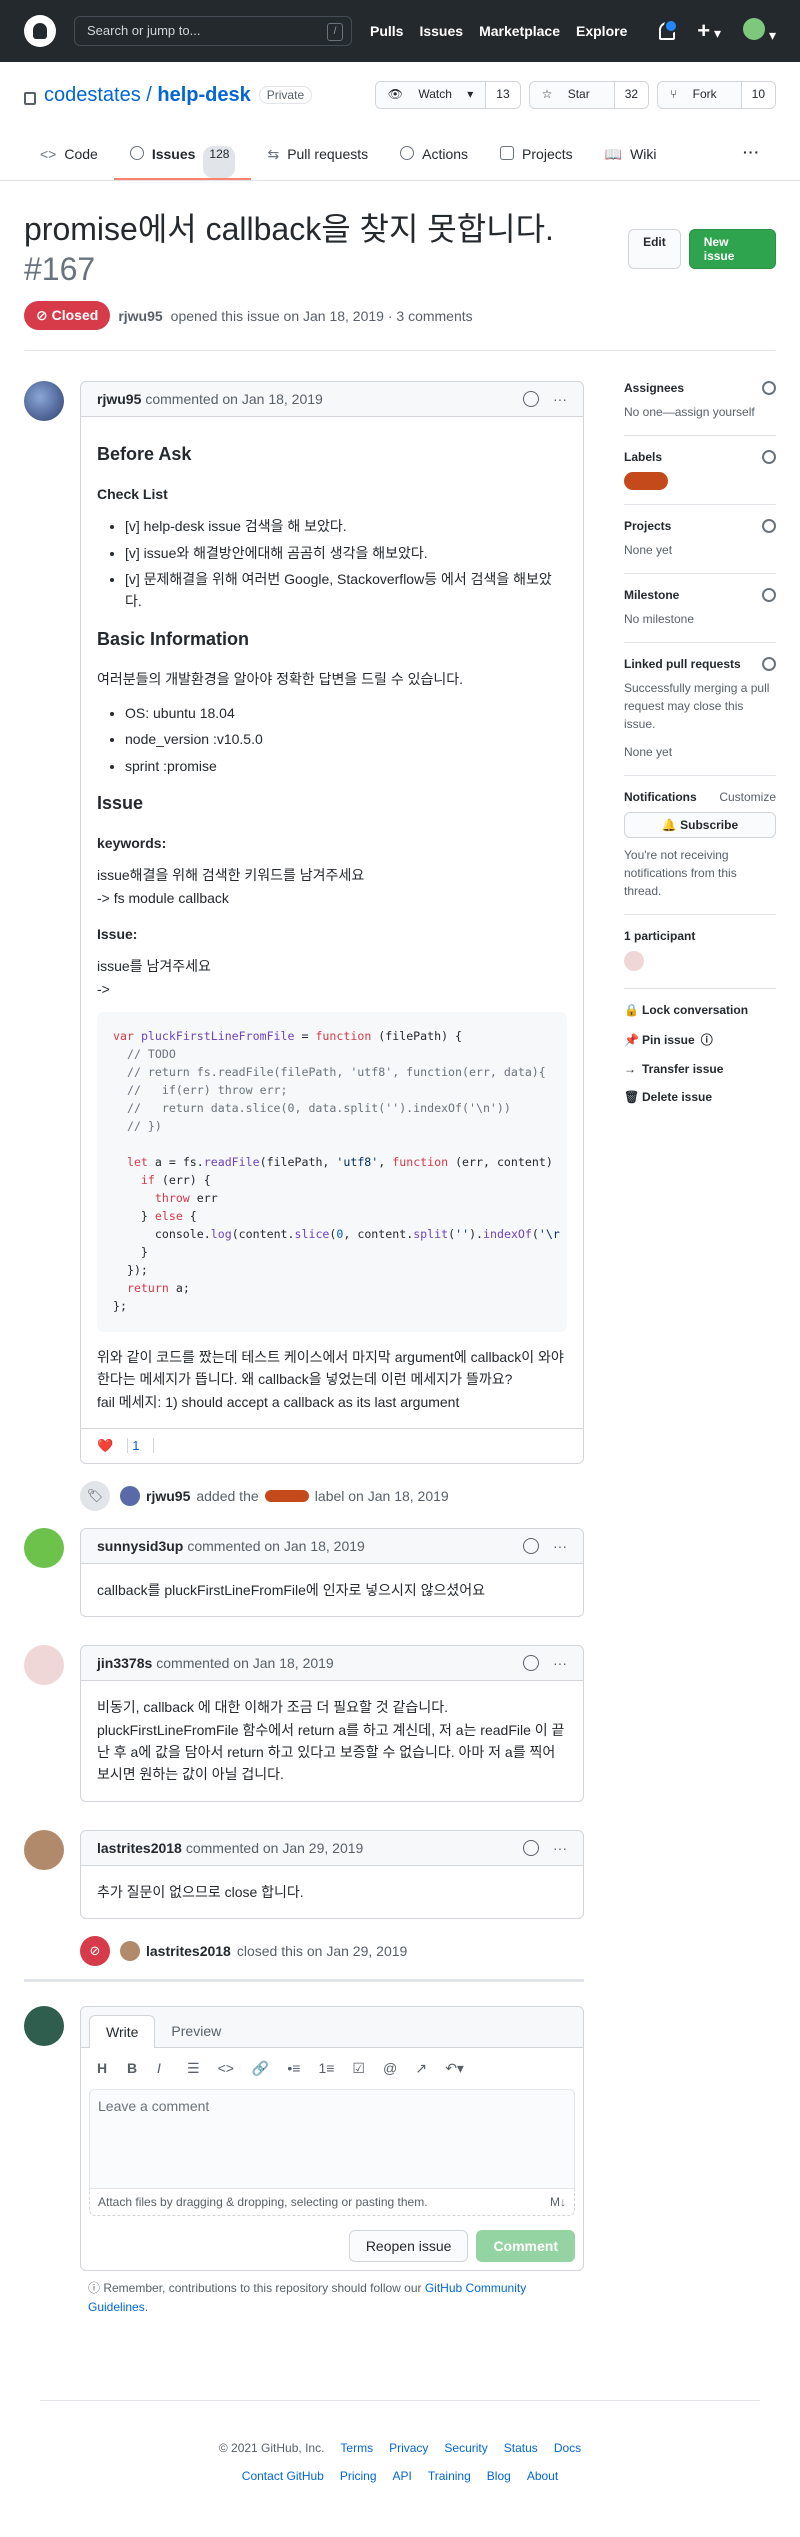 This screenshot has width=800, height=2537. What do you see at coordinates (757, 95) in the screenshot?
I see `fork-count: 10` at bounding box center [757, 95].